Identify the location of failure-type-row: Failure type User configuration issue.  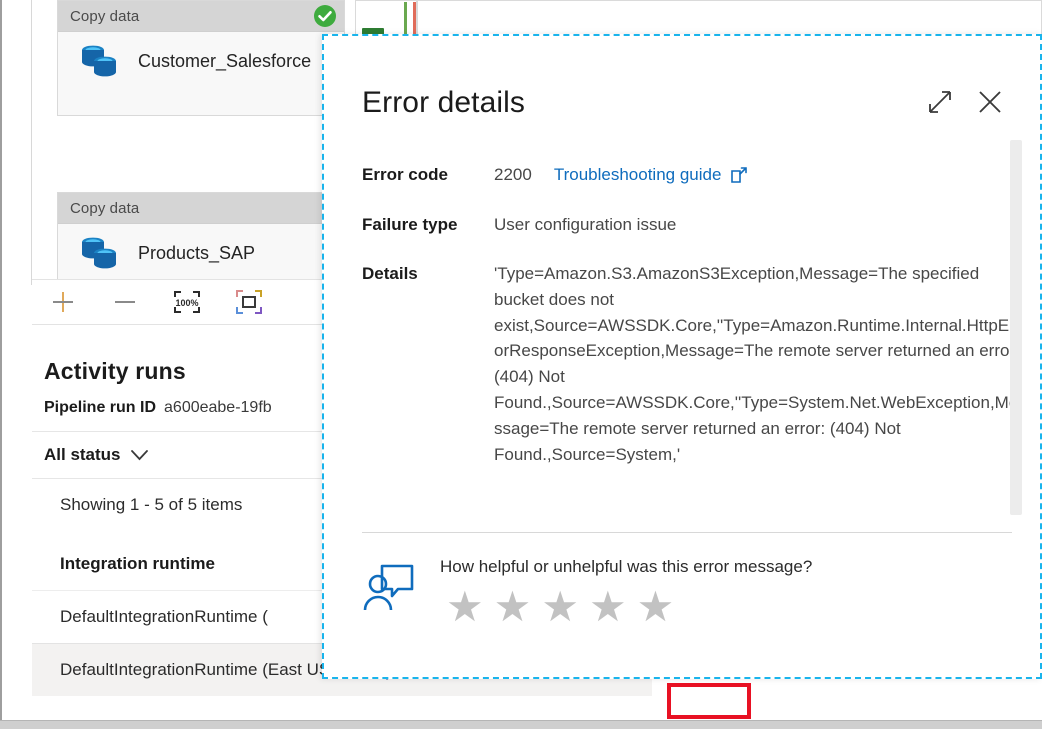
(701, 225).